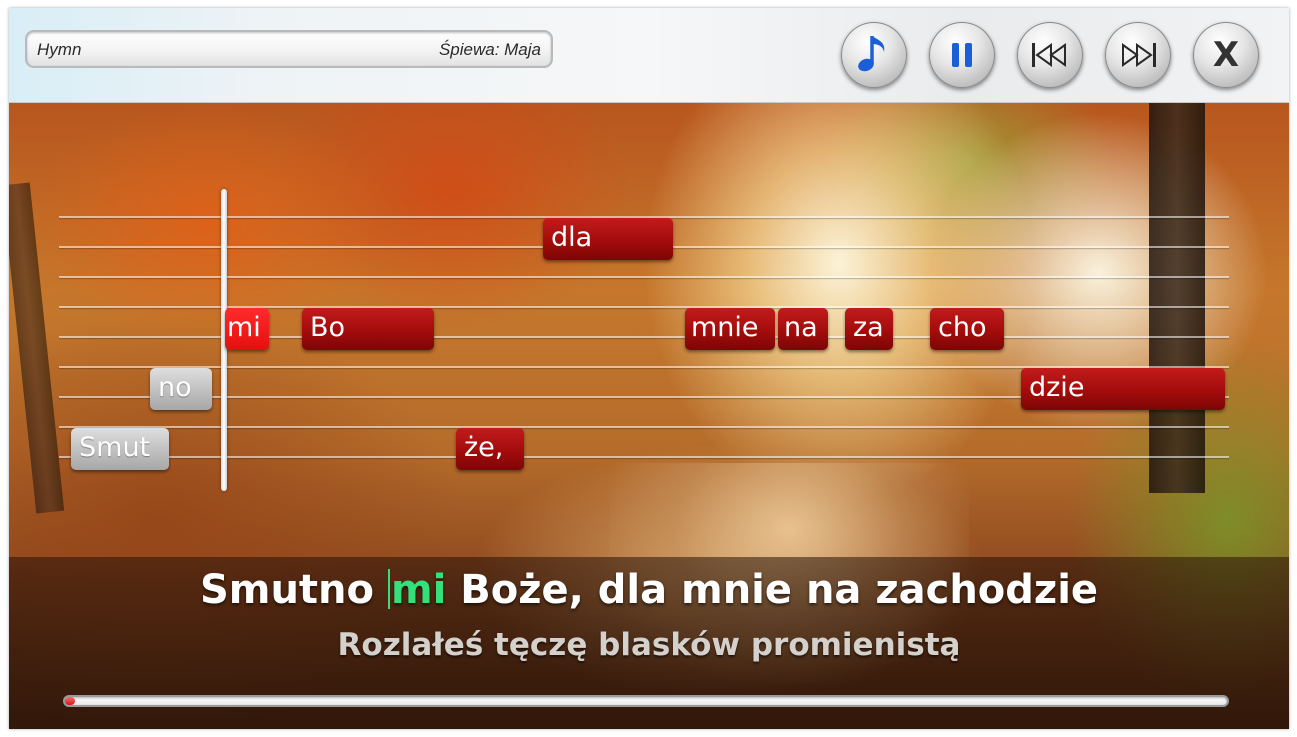 The width and height of the screenshot is (1297, 737). Describe the element at coordinates (489, 49) in the screenshot. I see `singer-label: Śpiewa: Maja` at that location.